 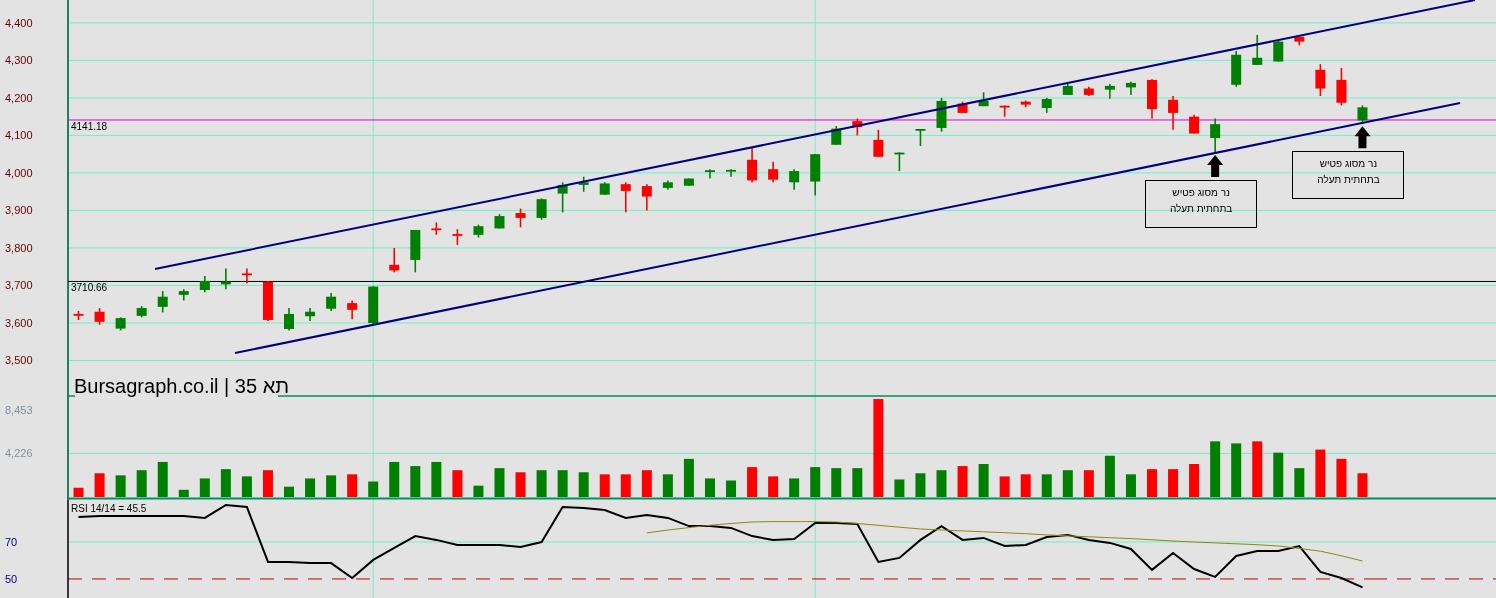 What do you see at coordinates (19, 135) in the screenshot?
I see `axis-label: 4,100` at bounding box center [19, 135].